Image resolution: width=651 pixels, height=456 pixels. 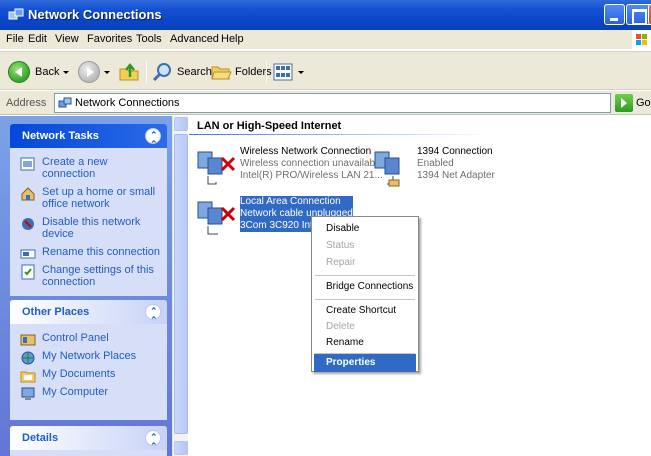 I want to click on scroll-down-icon, so click(x=181, y=448).